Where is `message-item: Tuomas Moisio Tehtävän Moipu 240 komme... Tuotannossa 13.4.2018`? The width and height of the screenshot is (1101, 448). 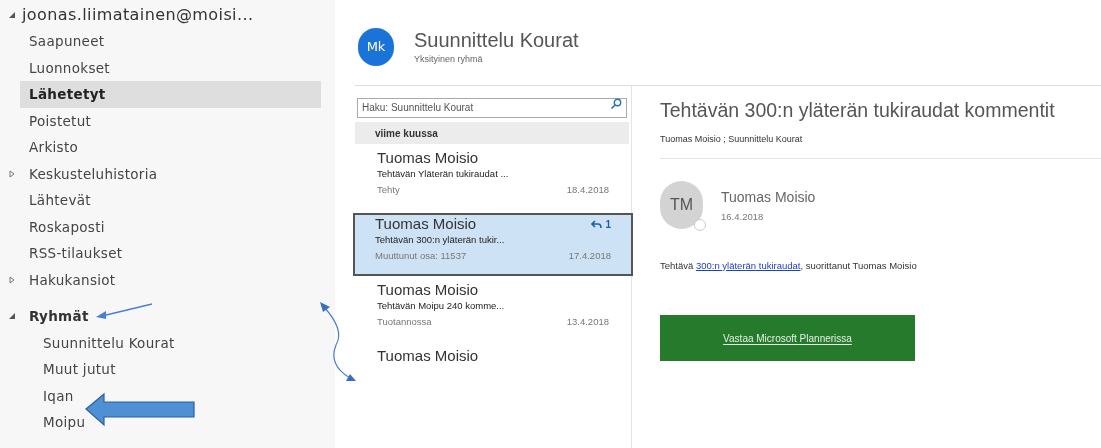
message-item: Tuomas Moisio Tehtävän Moipu 240 komme... Tuotannossa 13.4.2018 is located at coordinates (493, 310).